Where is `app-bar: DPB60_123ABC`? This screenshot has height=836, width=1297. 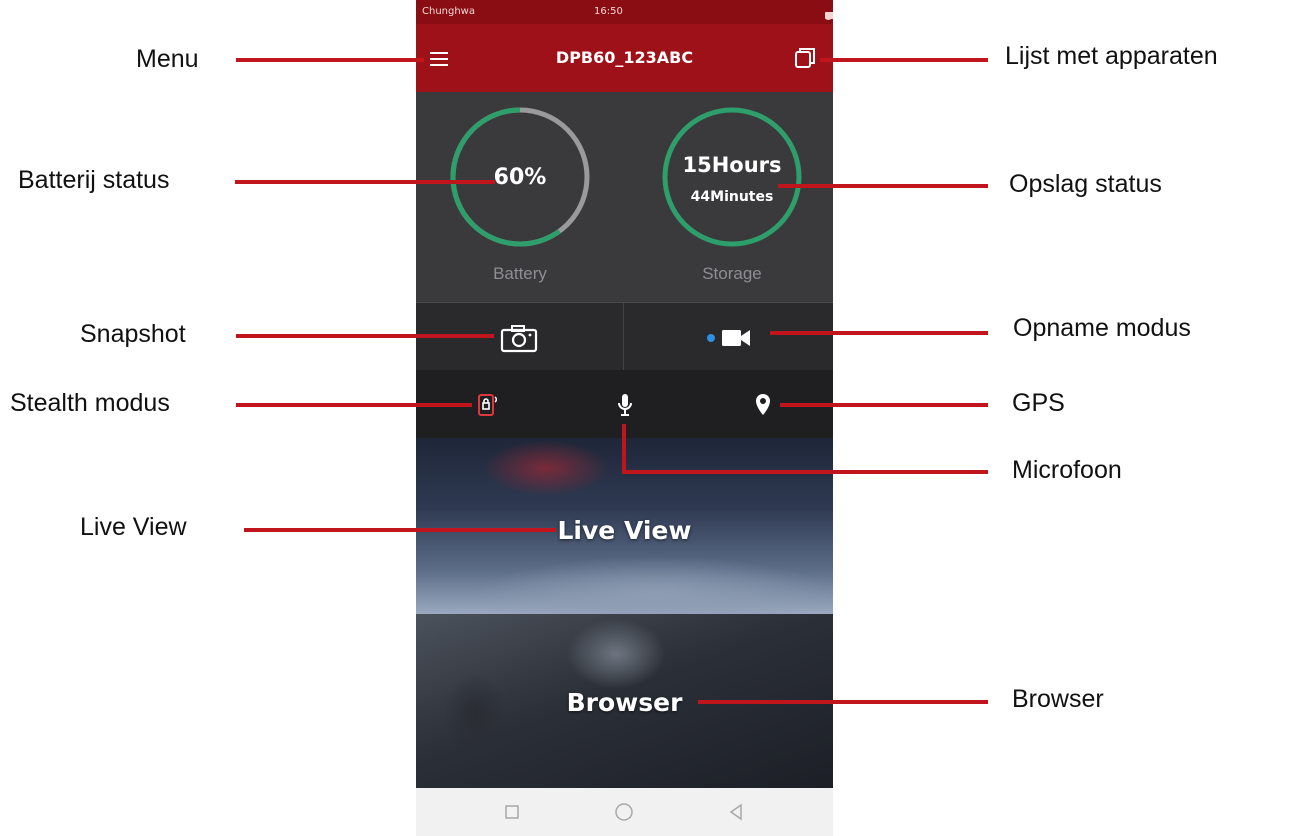 app-bar: DPB60_123ABC is located at coordinates (624, 58).